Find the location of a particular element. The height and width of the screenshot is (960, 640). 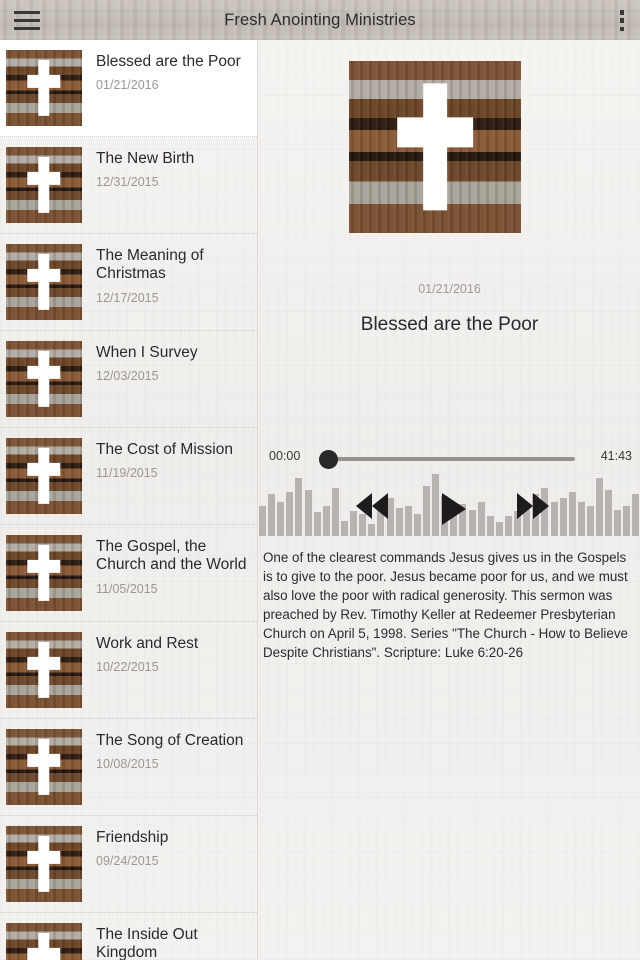

sermon-list-item-title: The New Birth is located at coordinates (145, 158).